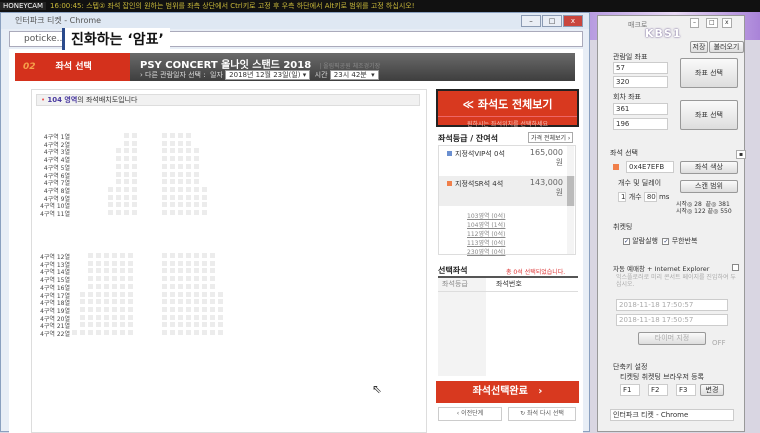  Describe the element at coordinates (354, 75) in the screenshot. I see `time-select: 23시 42분 ▾` at that location.